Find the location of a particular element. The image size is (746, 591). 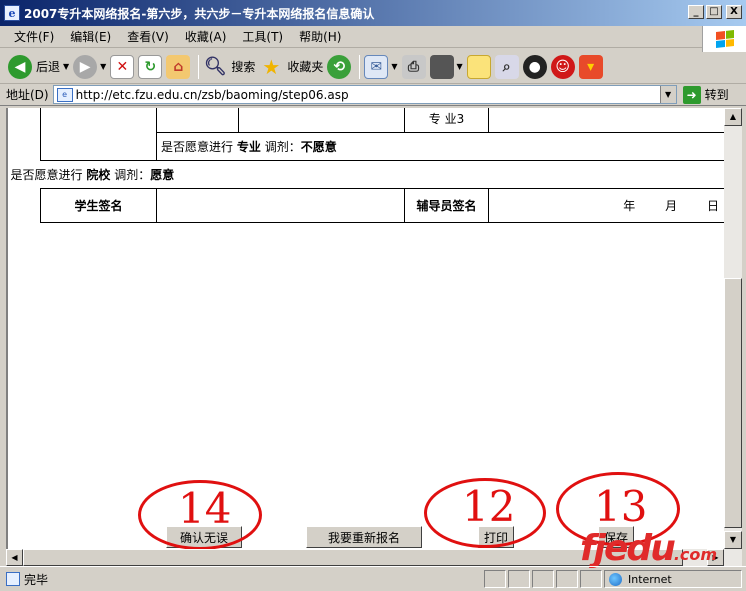

toolbar: ◀ 后退 ▼ ▶ ▼ ✕ ↻ ⌂ 🔍︎ 搜索 ★ 收藏夹 ⟲ ✉ ▼ ⎙ ▼ ⌕ is located at coordinates (373, 67).